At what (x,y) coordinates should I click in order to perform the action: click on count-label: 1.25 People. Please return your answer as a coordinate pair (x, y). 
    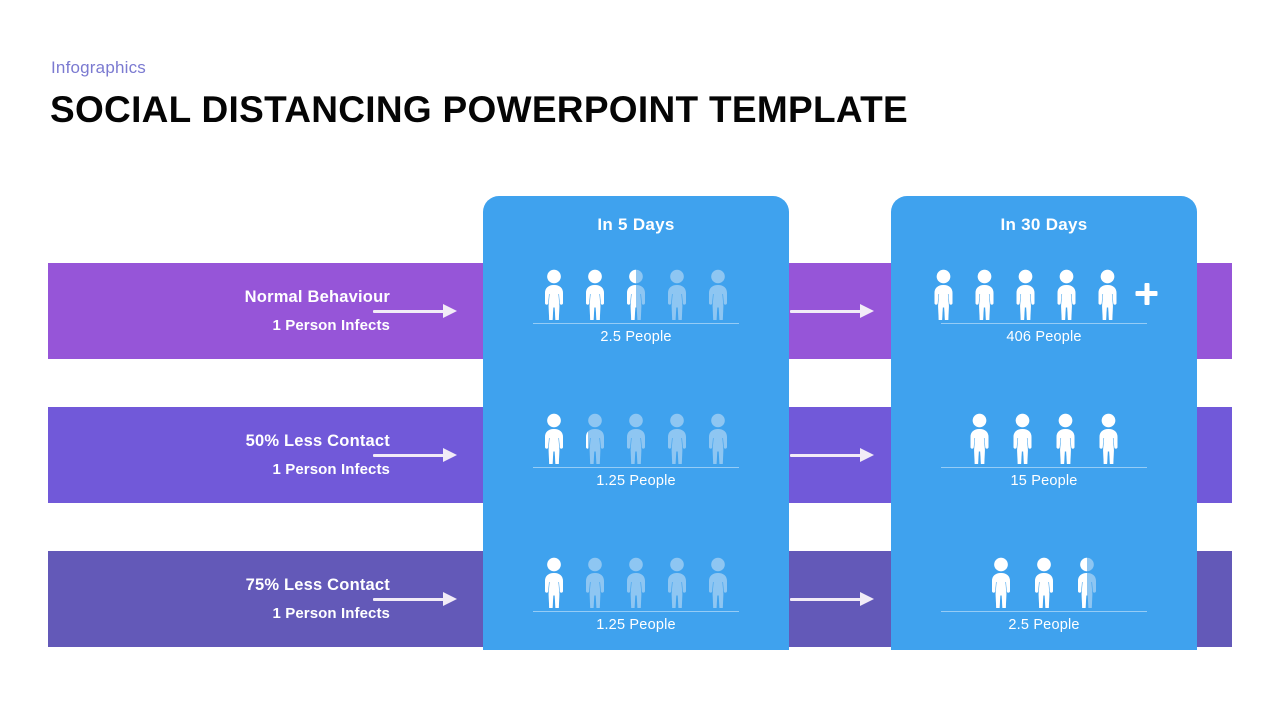
    Looking at the image, I should click on (636, 481).